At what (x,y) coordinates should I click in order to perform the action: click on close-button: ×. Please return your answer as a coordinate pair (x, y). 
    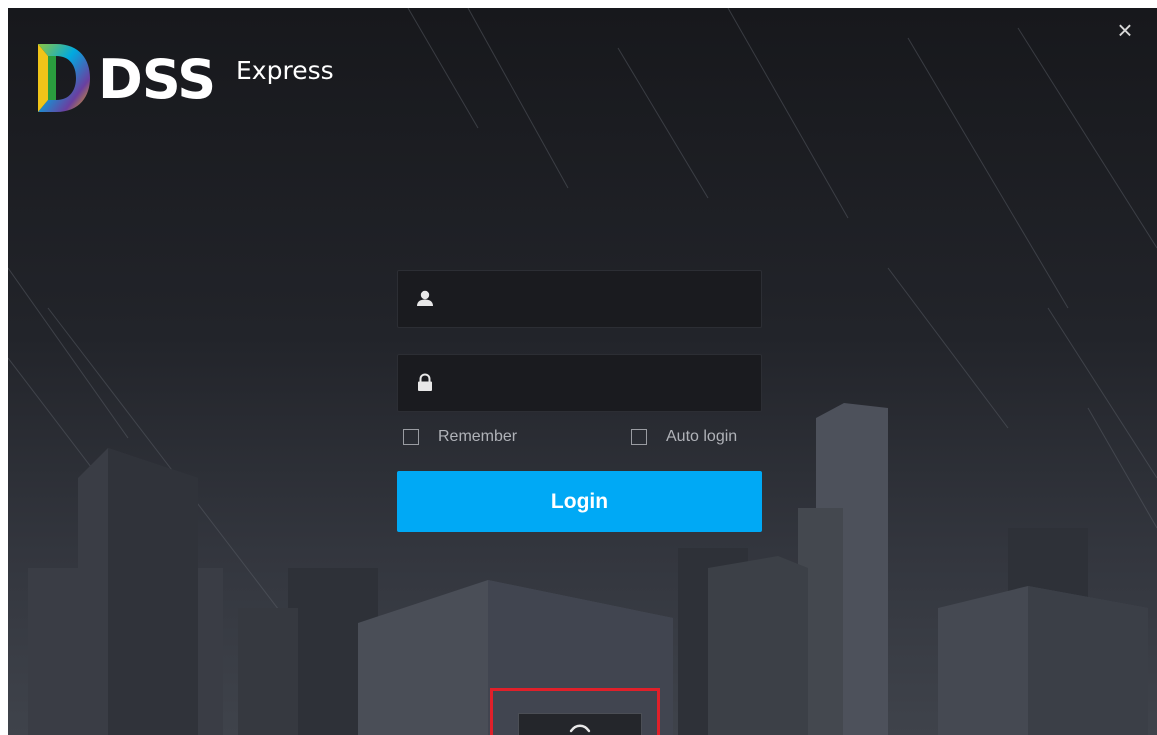
    Looking at the image, I should click on (1125, 30).